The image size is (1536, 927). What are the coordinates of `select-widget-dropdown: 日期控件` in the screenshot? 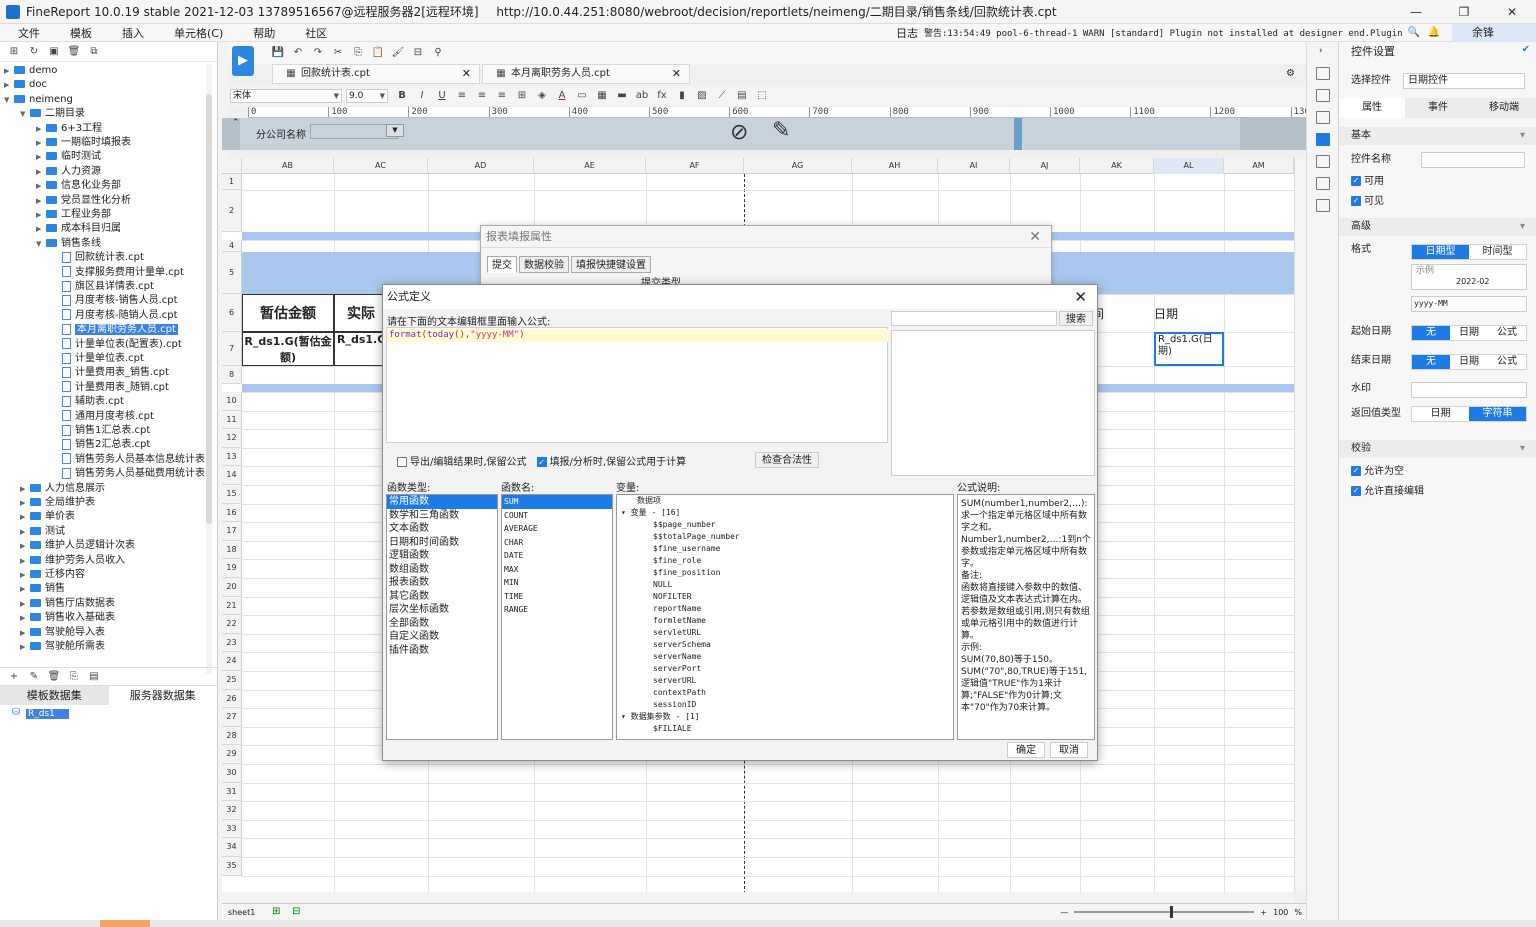 It's located at (1464, 81).